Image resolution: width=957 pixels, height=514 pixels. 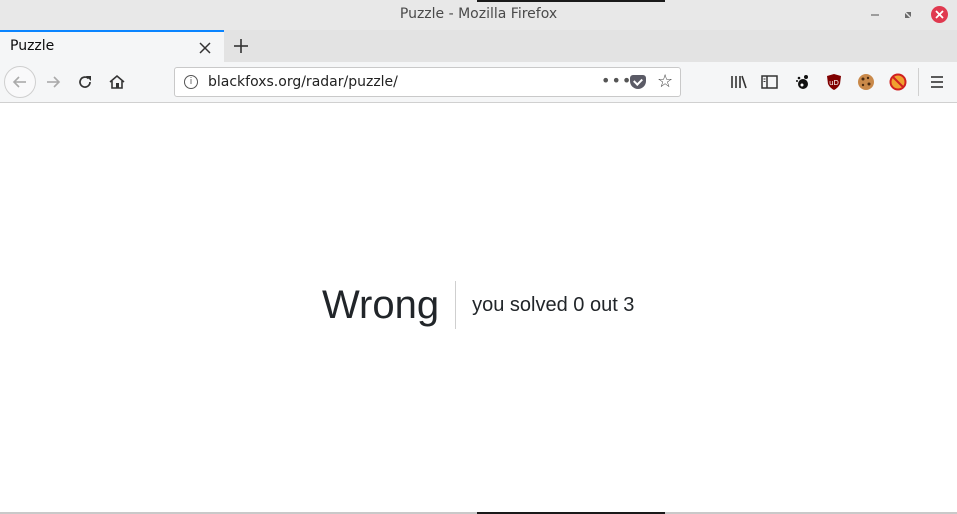 What do you see at coordinates (571, 1) in the screenshot?
I see `title-bar-accent` at bounding box center [571, 1].